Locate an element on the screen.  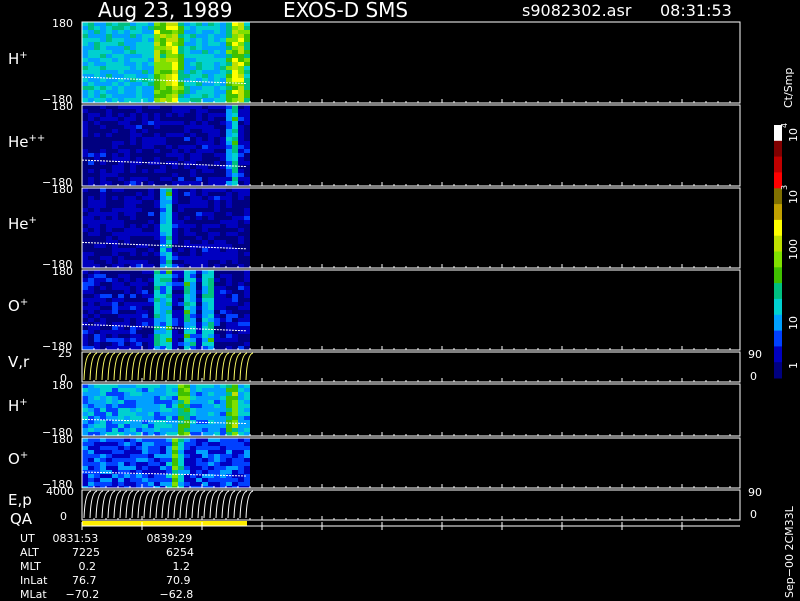
y-tick-top: 180 is located at coordinates (62, 271).